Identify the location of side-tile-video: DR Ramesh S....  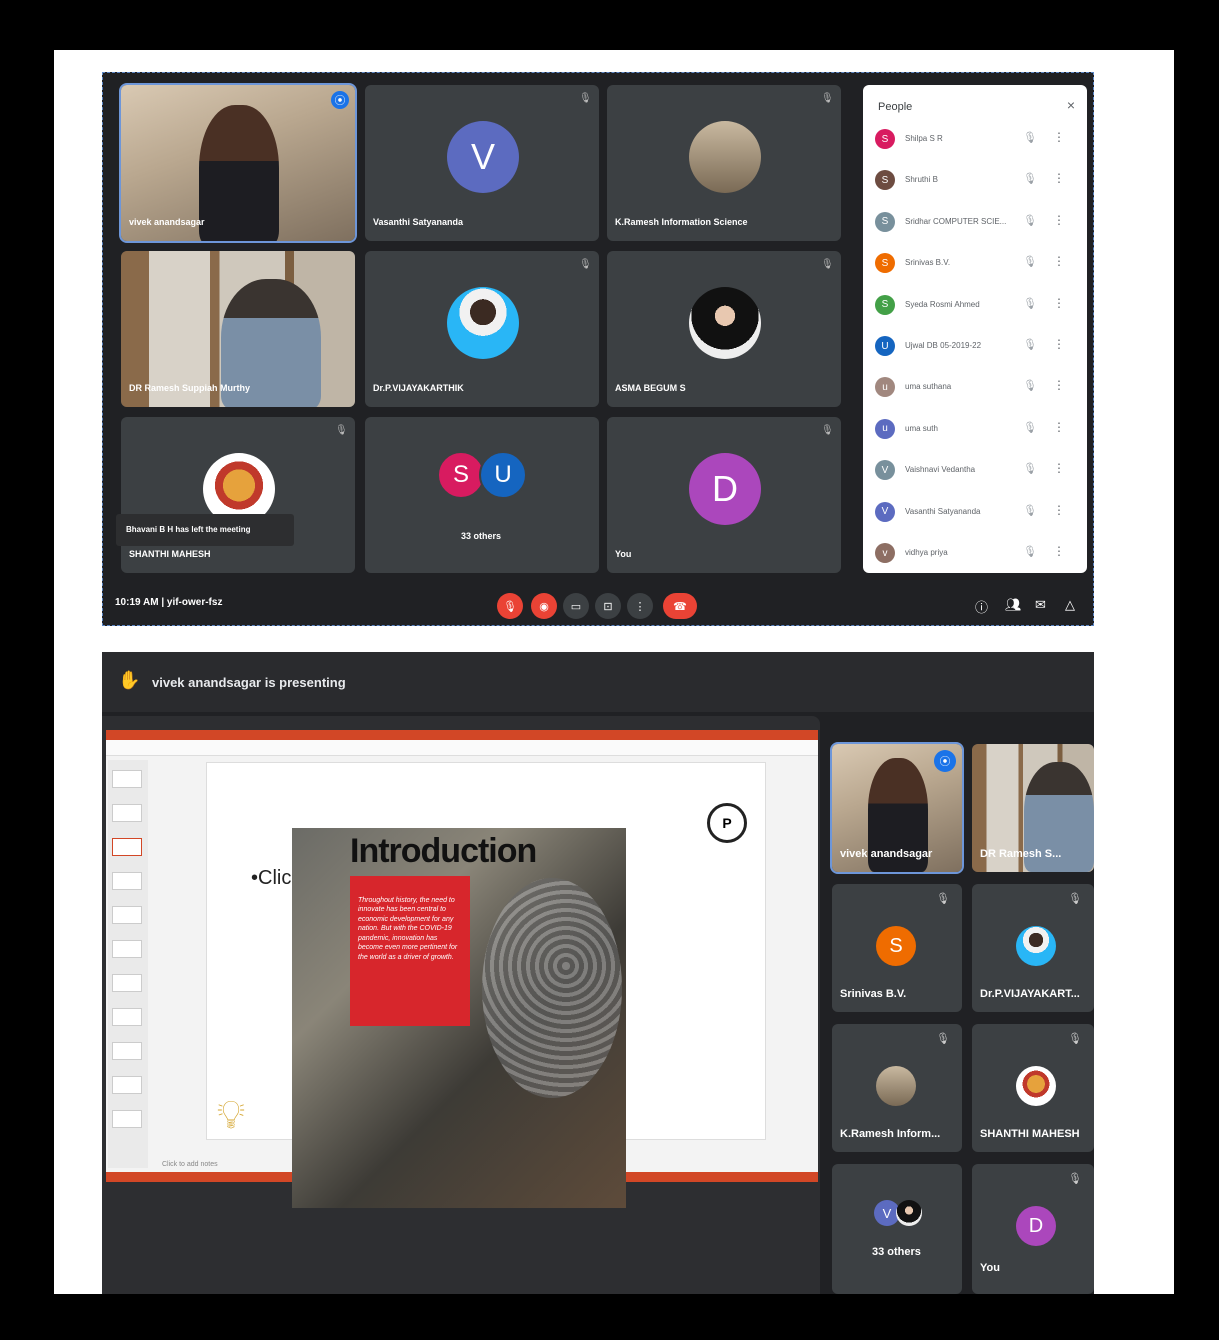
(1033, 808).